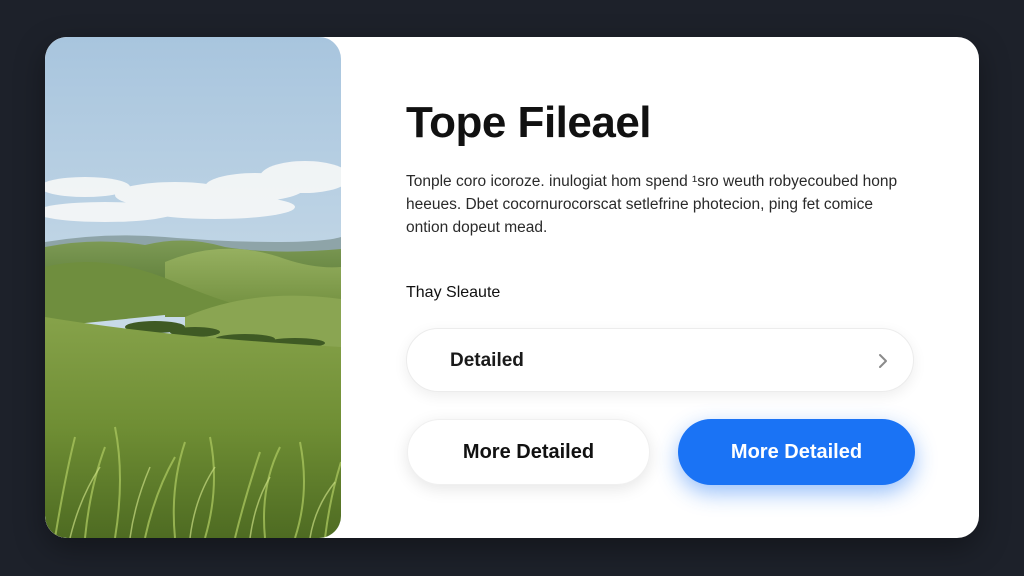  I want to click on section-label: Thay Sleaute, so click(453, 292).